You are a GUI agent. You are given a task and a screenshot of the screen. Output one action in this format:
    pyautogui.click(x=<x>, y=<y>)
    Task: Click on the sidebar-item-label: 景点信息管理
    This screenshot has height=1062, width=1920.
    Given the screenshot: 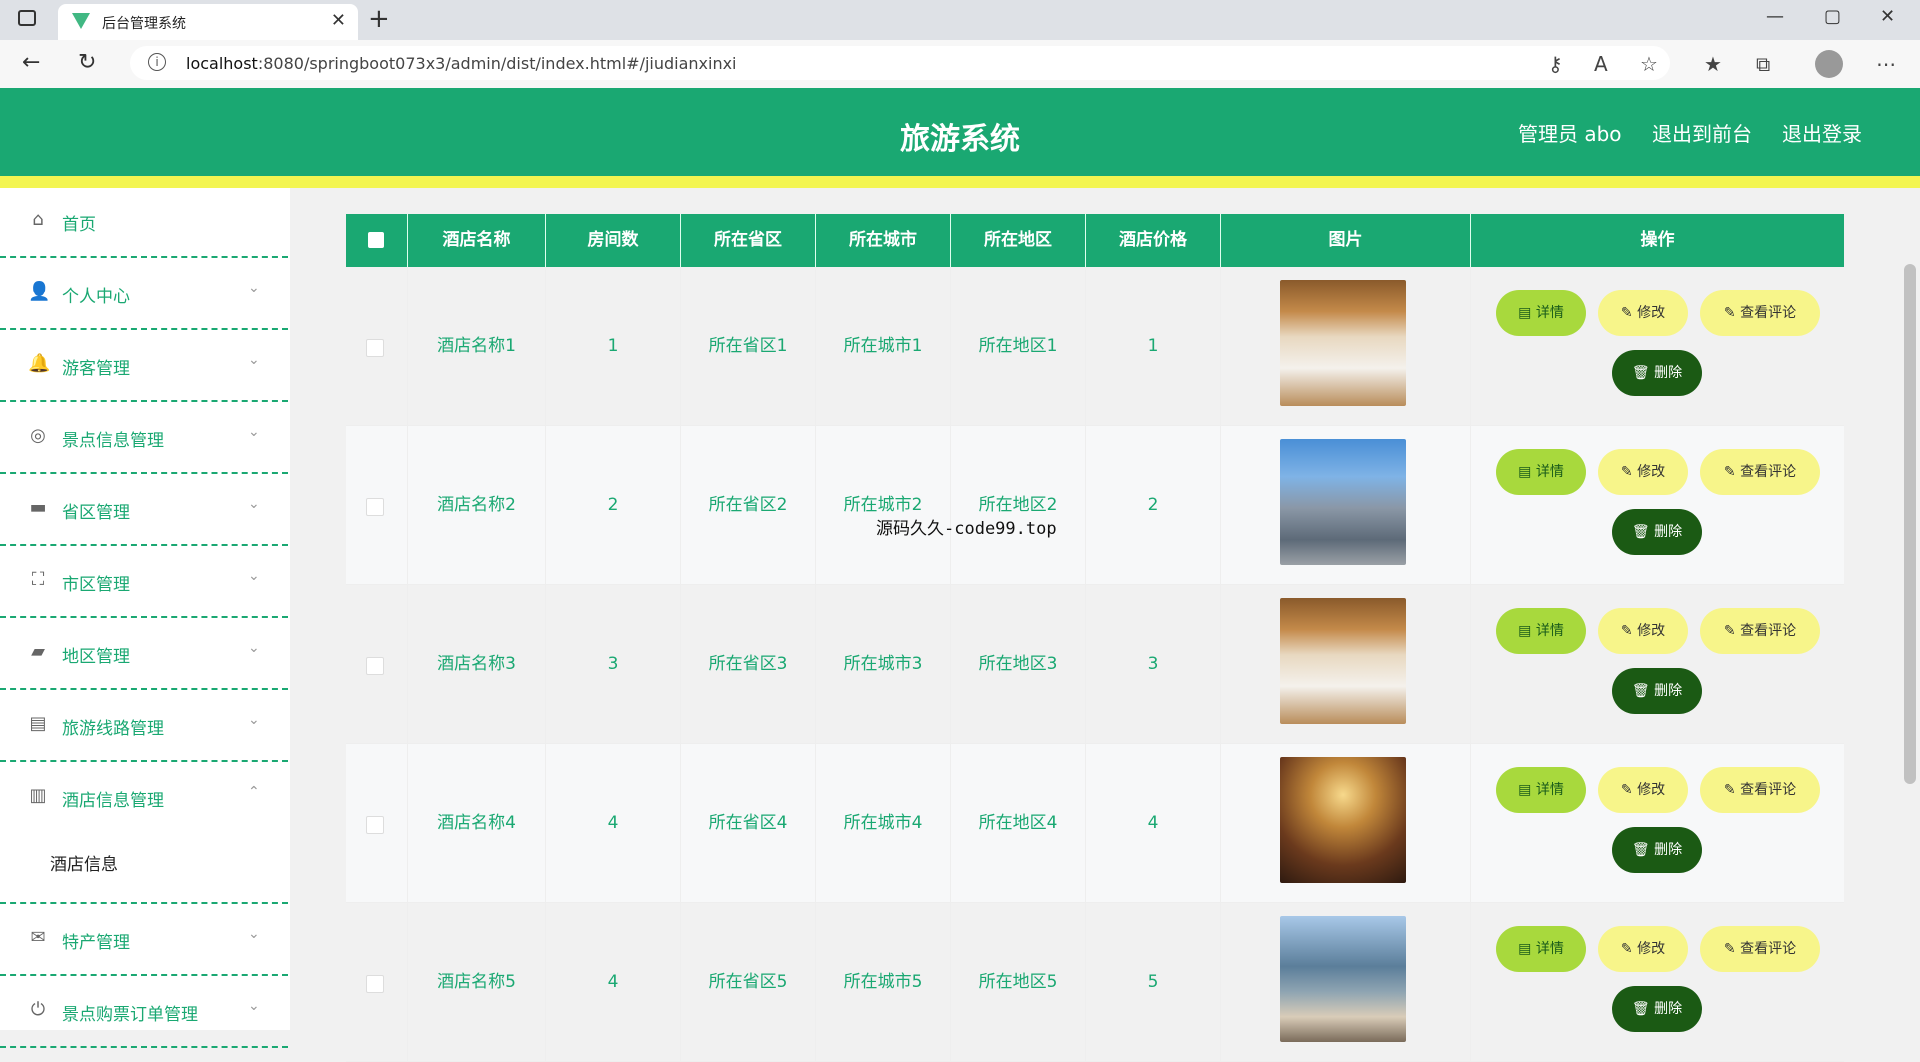 What is the action you would take?
    pyautogui.click(x=113, y=441)
    